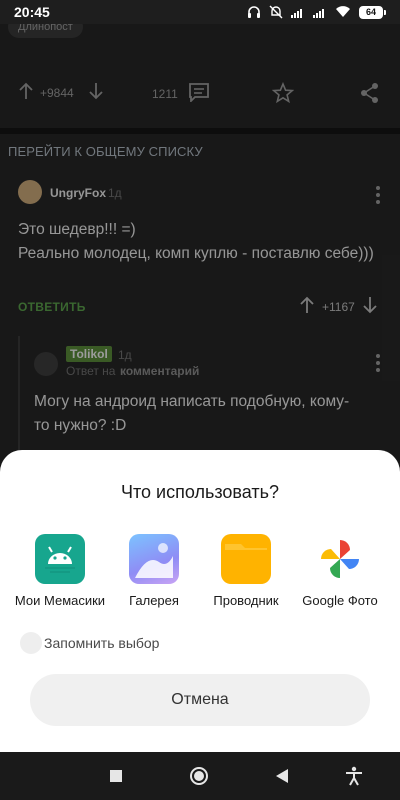  What do you see at coordinates (154, 559) in the screenshot?
I see `gallery-icon` at bounding box center [154, 559].